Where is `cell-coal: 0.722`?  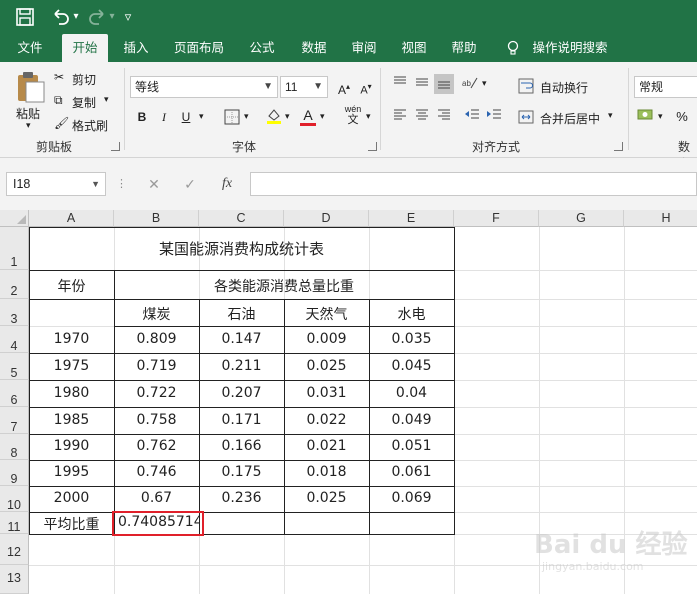 cell-coal: 0.722 is located at coordinates (156, 393).